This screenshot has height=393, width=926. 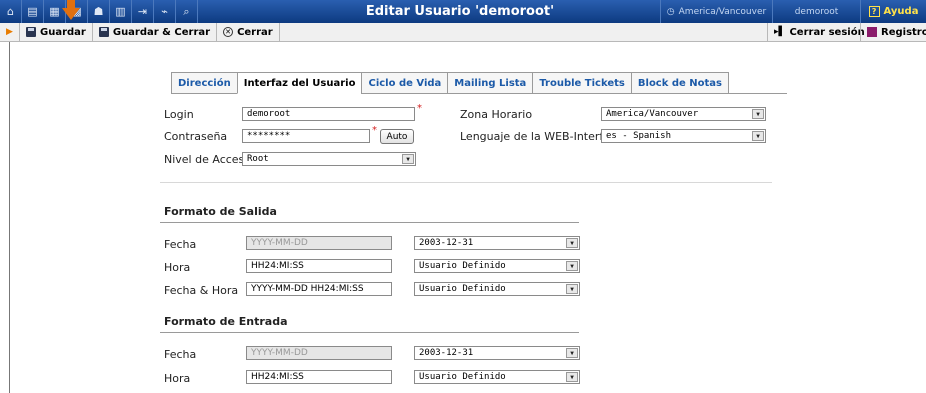 What do you see at coordinates (201, 290) in the screenshot?
I see `output-datetime-label: Fecha & Hora` at bounding box center [201, 290].